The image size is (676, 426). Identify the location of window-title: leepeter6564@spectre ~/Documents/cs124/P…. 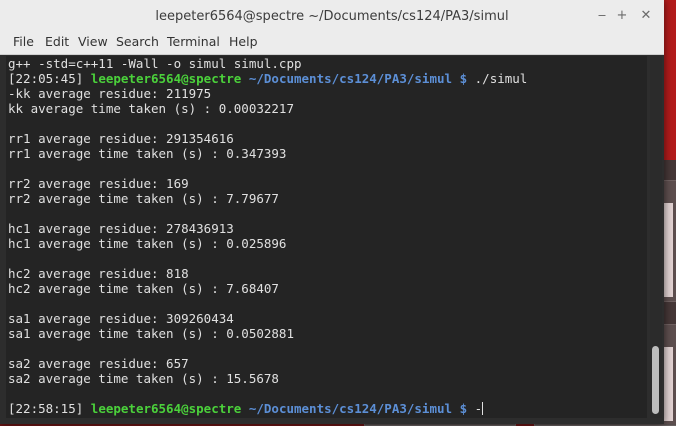
(332, 16).